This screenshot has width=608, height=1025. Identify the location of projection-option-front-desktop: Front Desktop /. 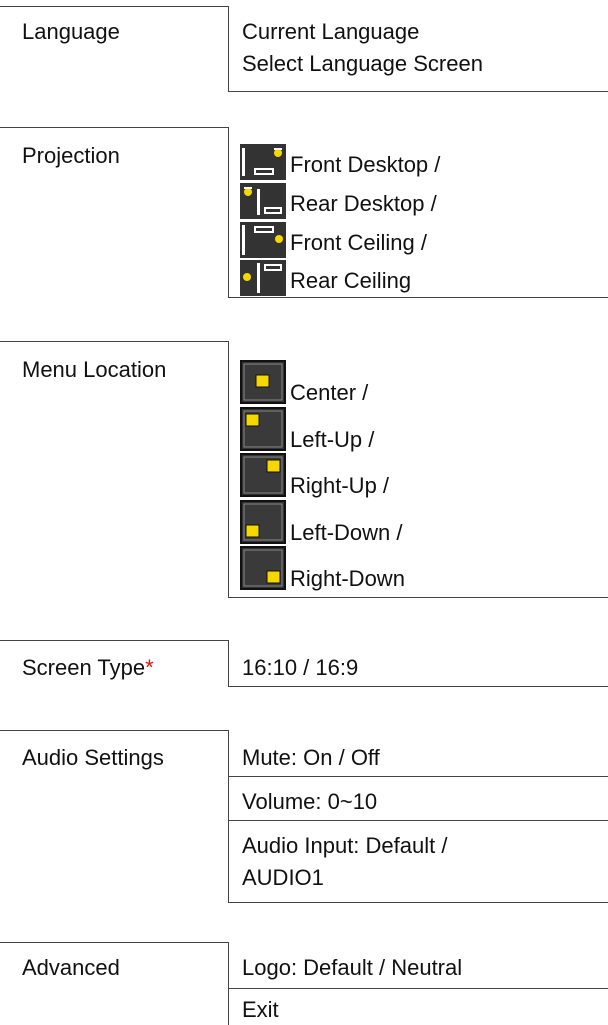
(340, 162).